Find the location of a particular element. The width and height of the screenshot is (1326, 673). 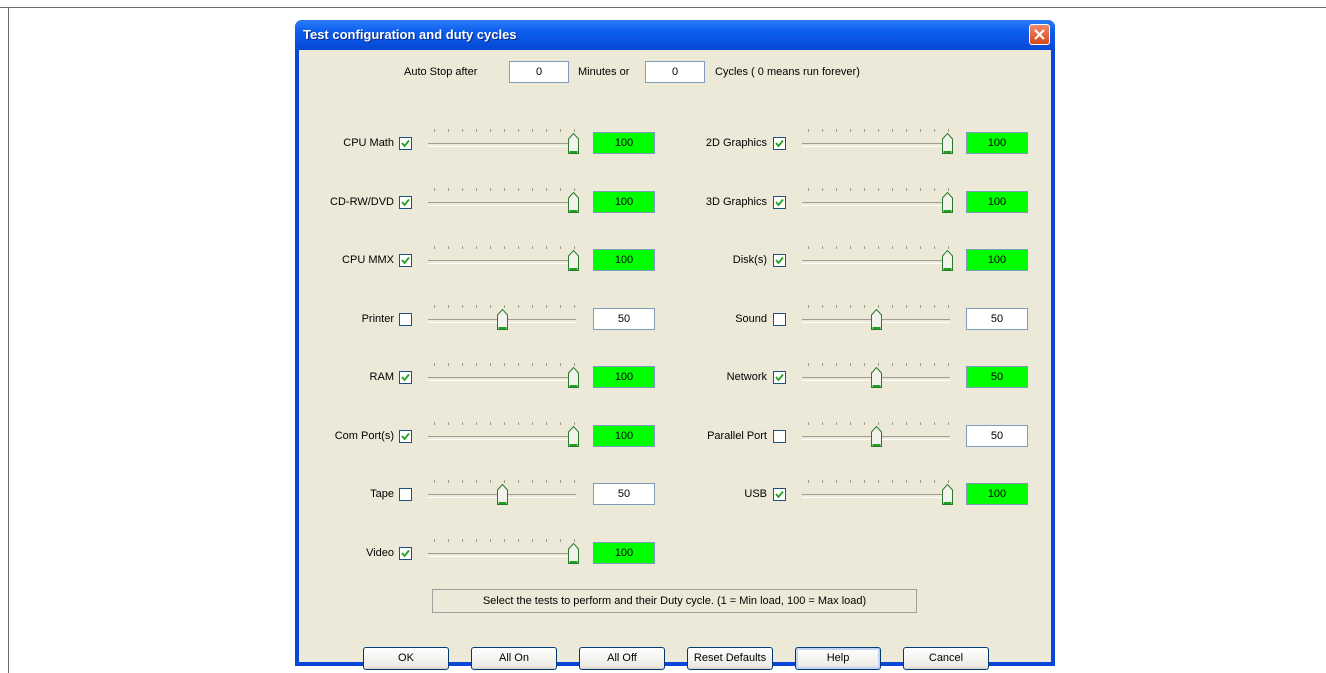

slider-track is located at coordinates (502, 379).